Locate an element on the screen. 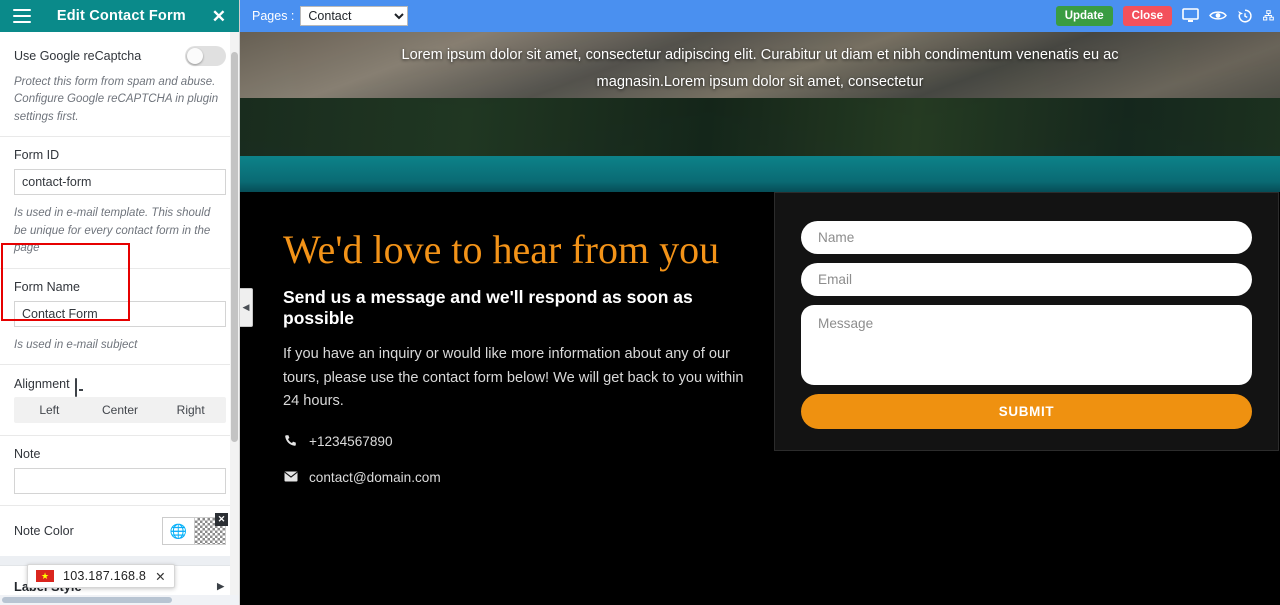 This screenshot has width=1280, height=605. note-input is located at coordinates (120, 481).